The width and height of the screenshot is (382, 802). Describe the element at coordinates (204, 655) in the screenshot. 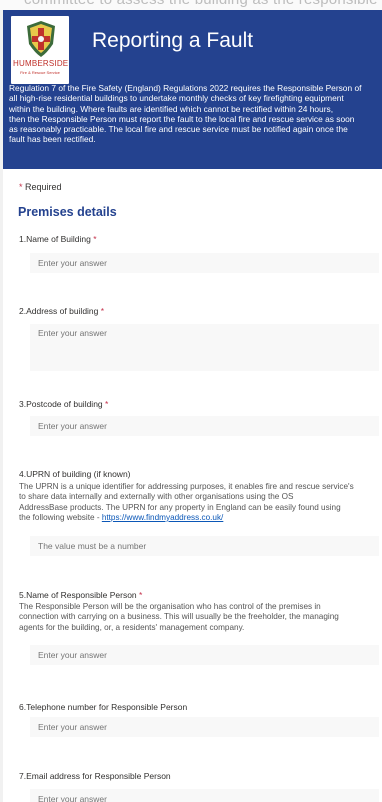

I see `responsible-person-input` at that location.